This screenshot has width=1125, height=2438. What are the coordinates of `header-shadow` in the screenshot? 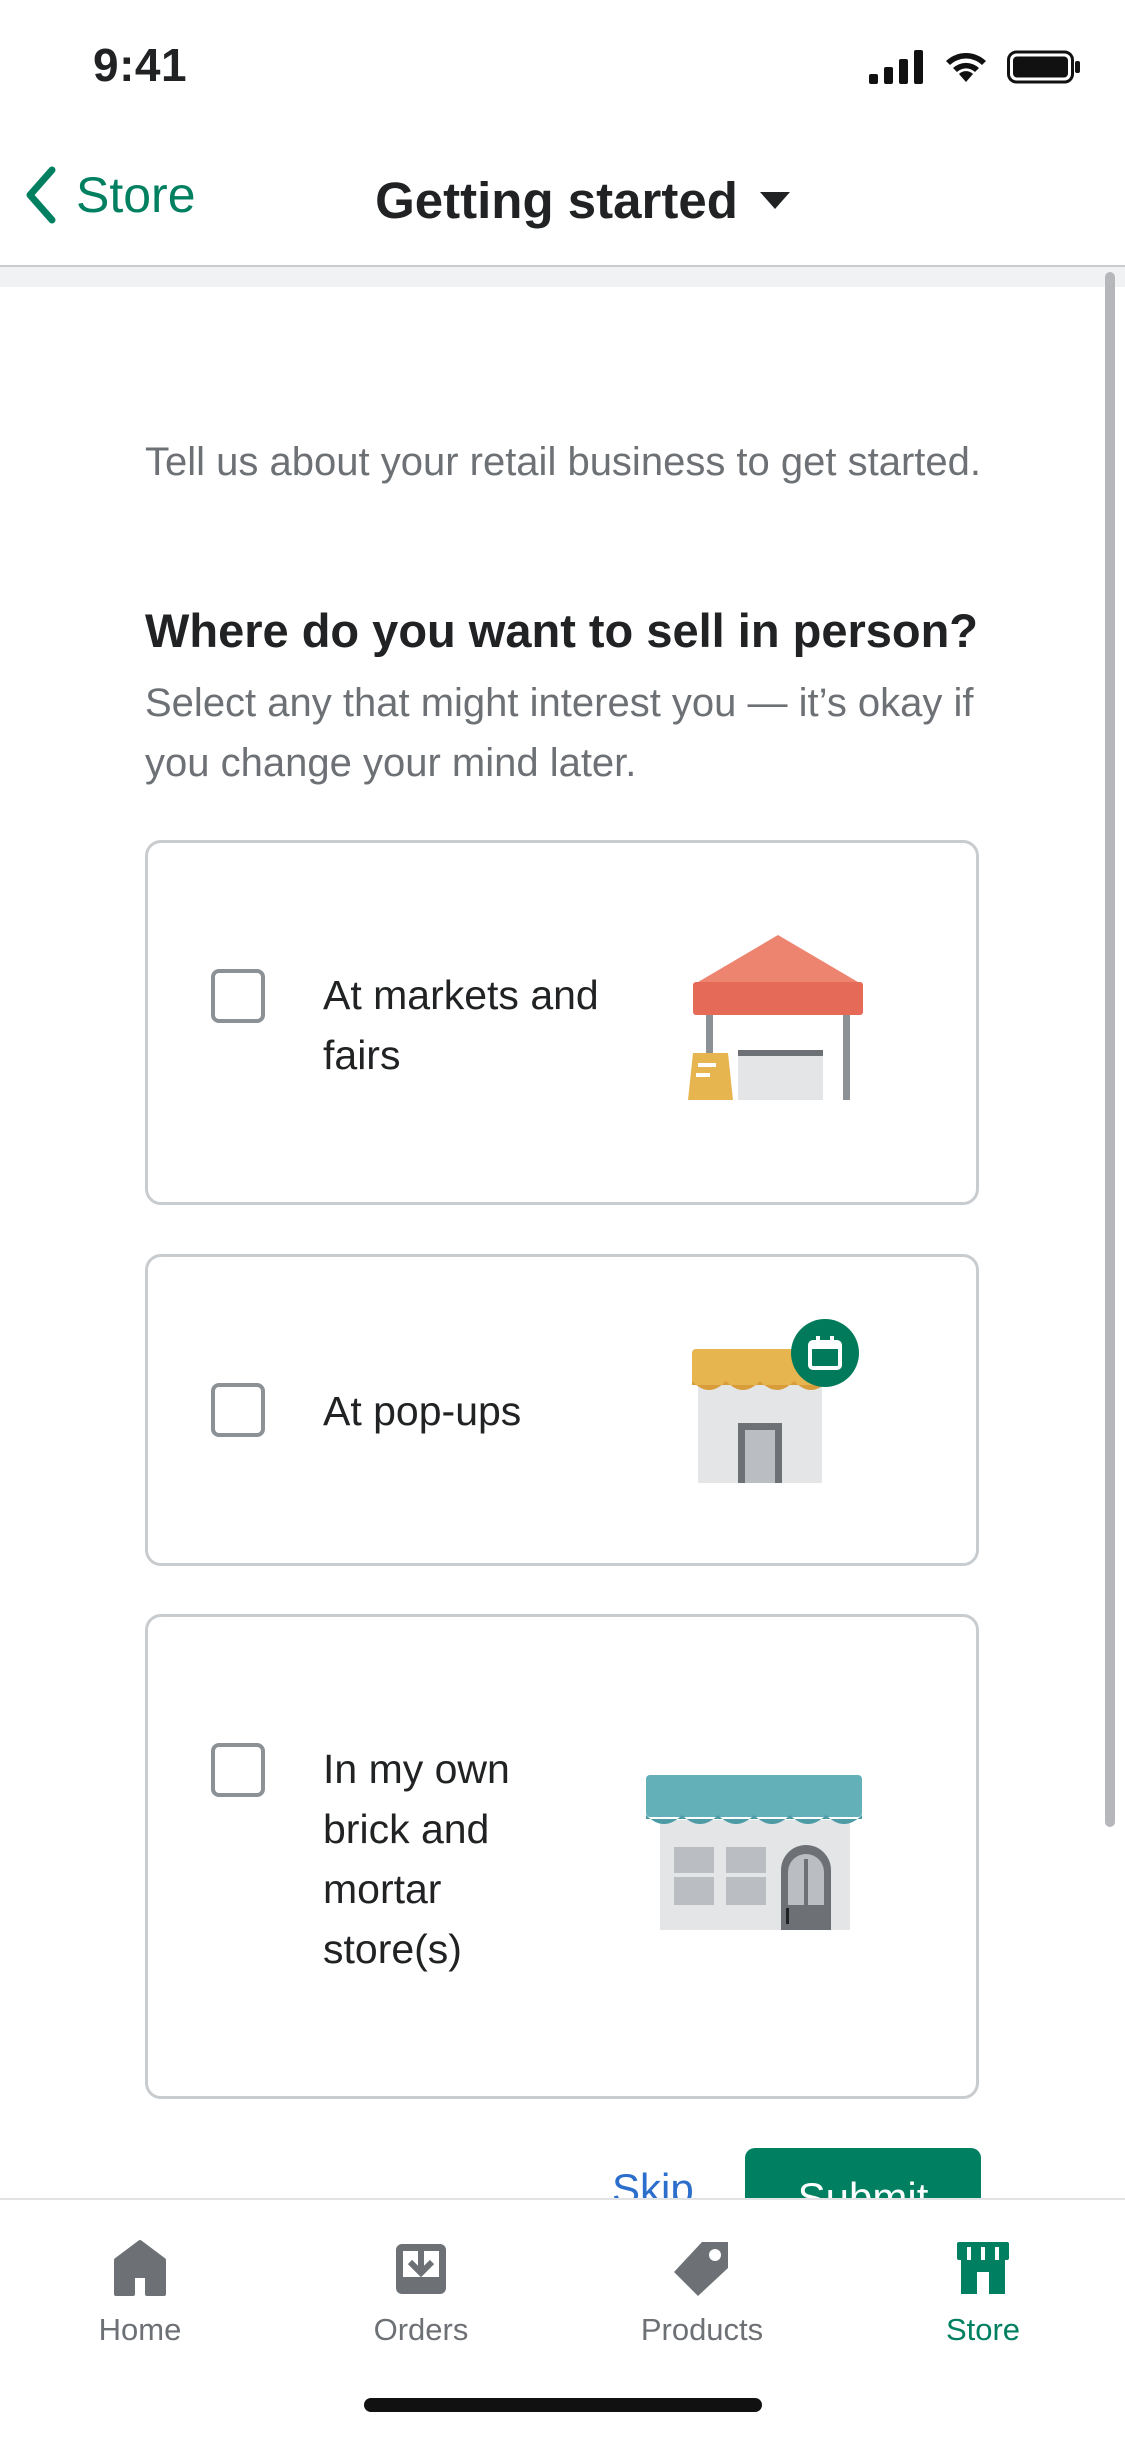 It's located at (562, 277).